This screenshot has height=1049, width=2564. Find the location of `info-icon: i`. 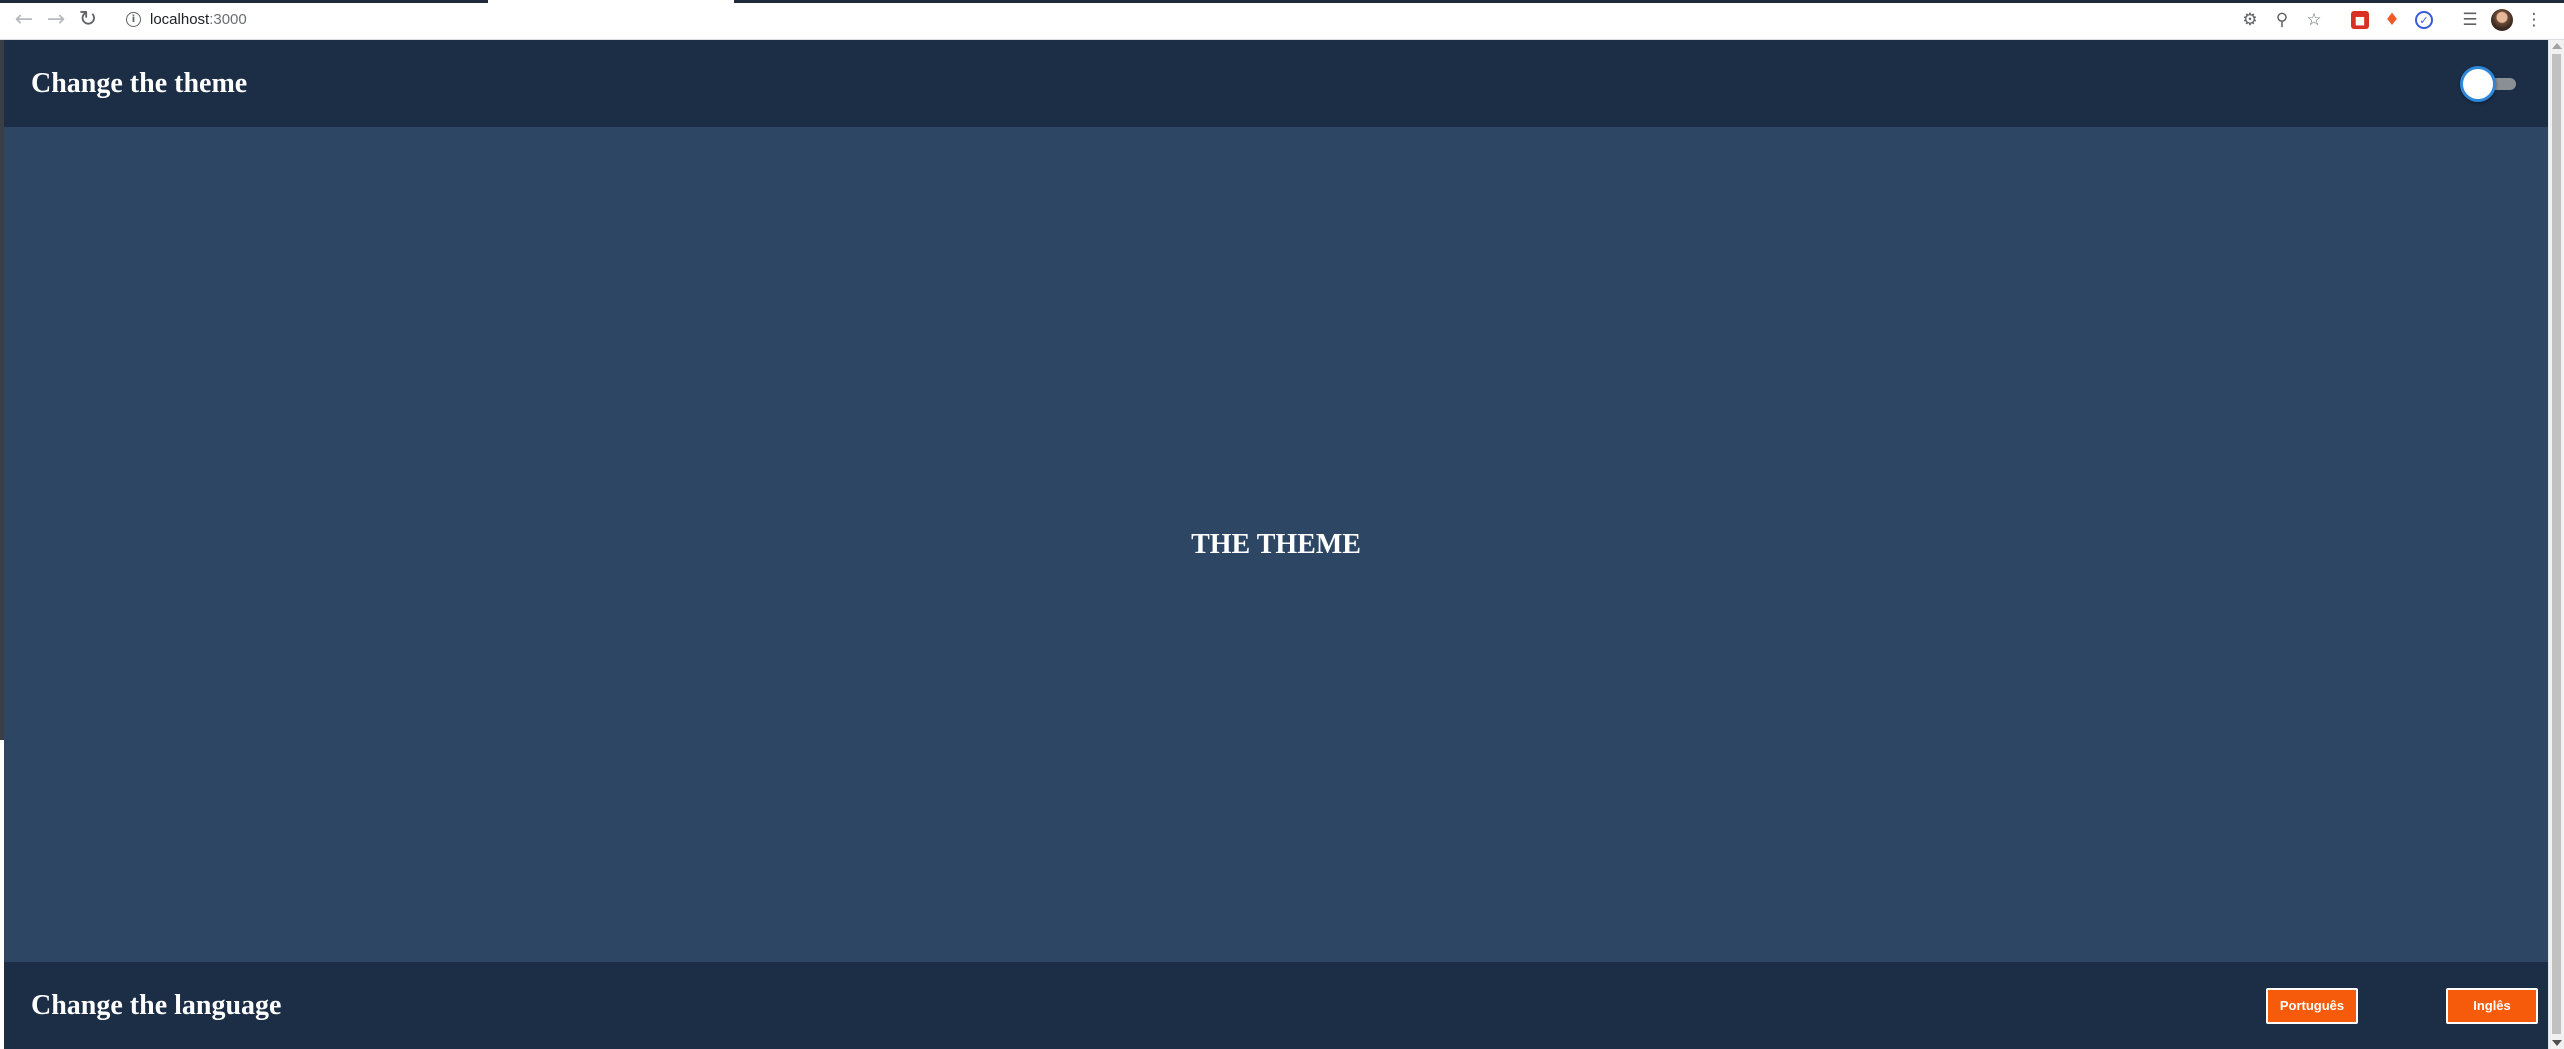

info-icon: i is located at coordinates (133, 19).